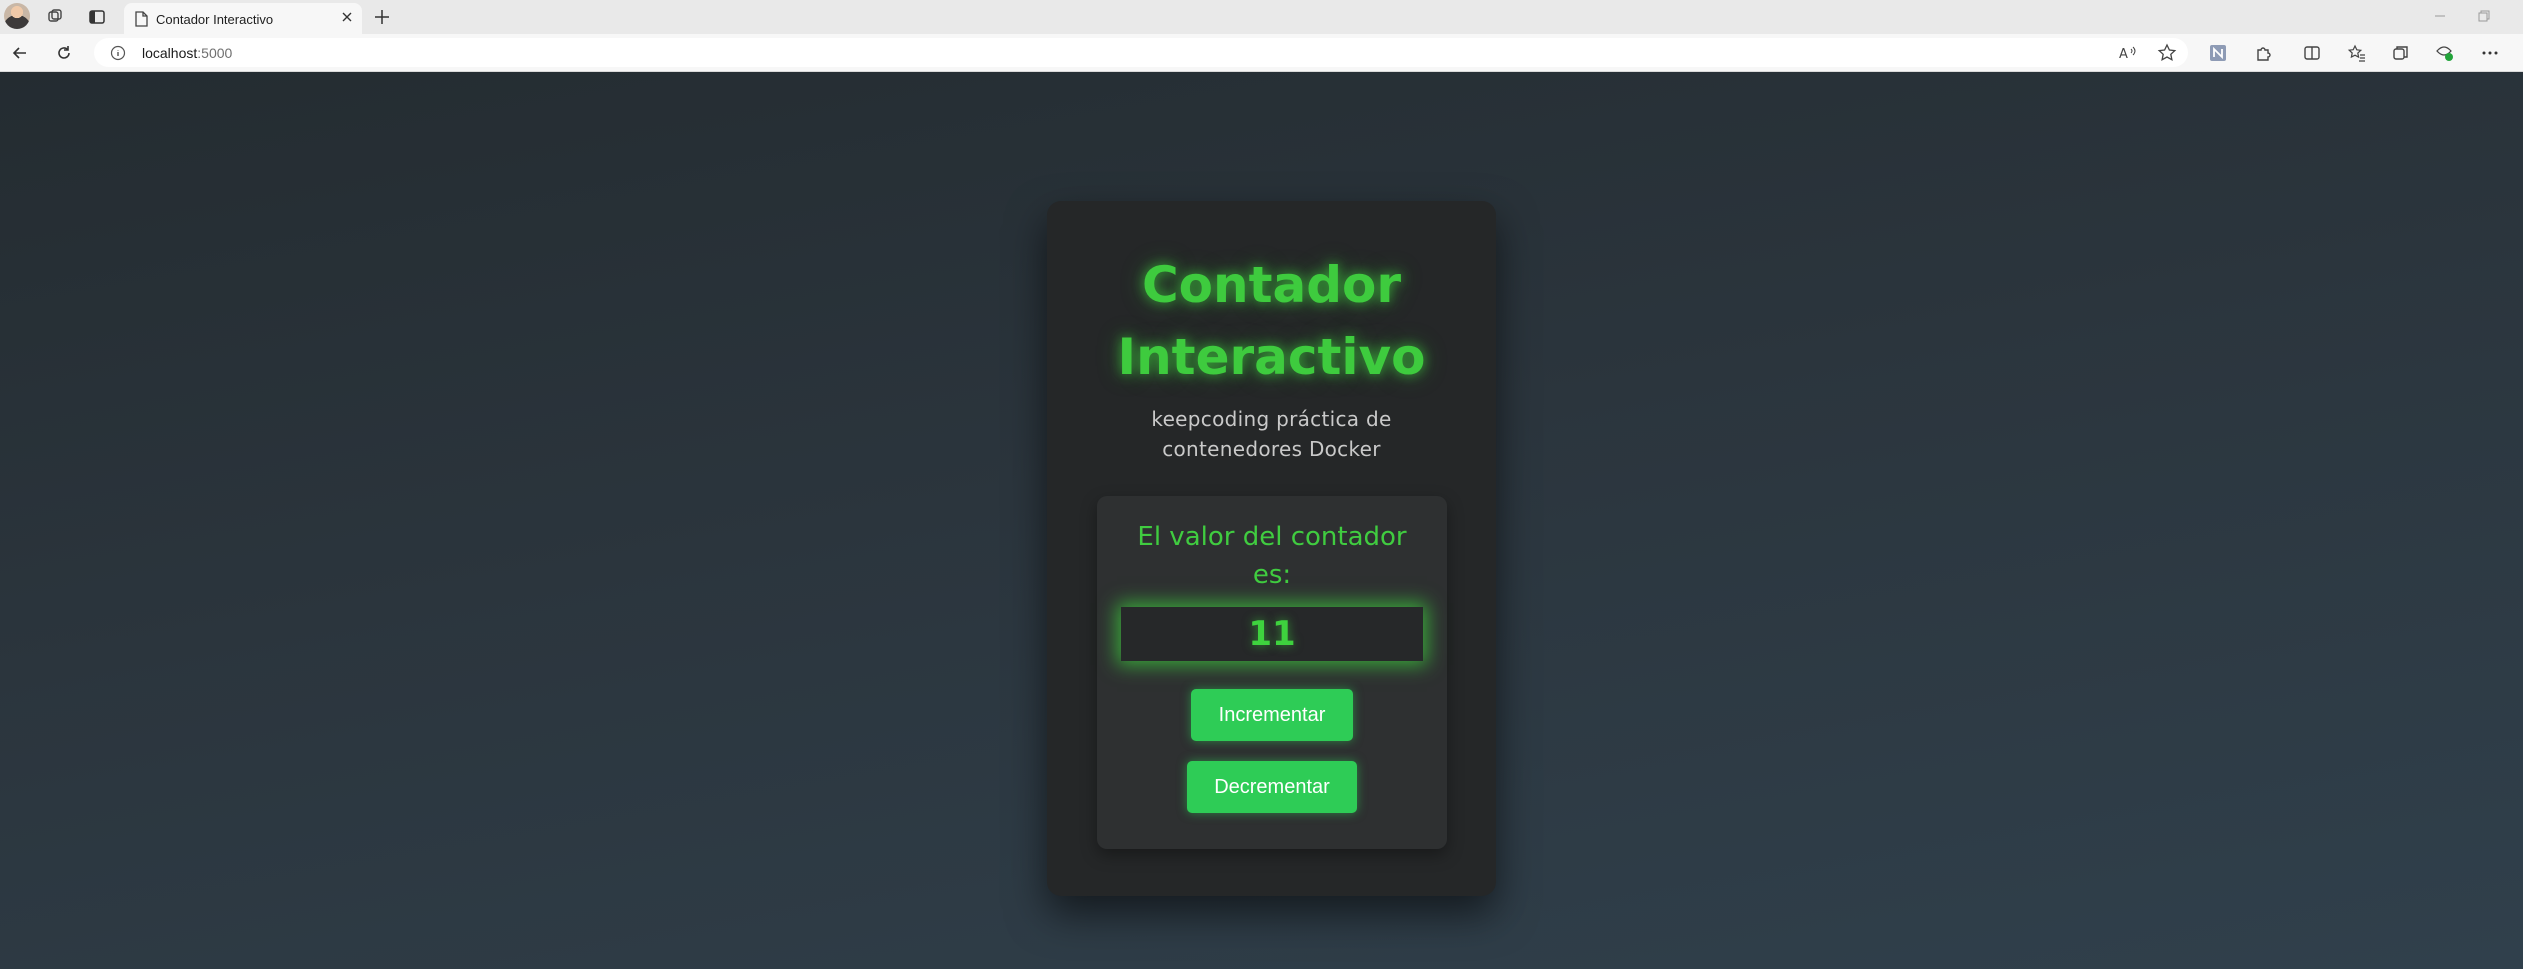  What do you see at coordinates (1272, 715) in the screenshot?
I see `increment-button: Incrementar` at bounding box center [1272, 715].